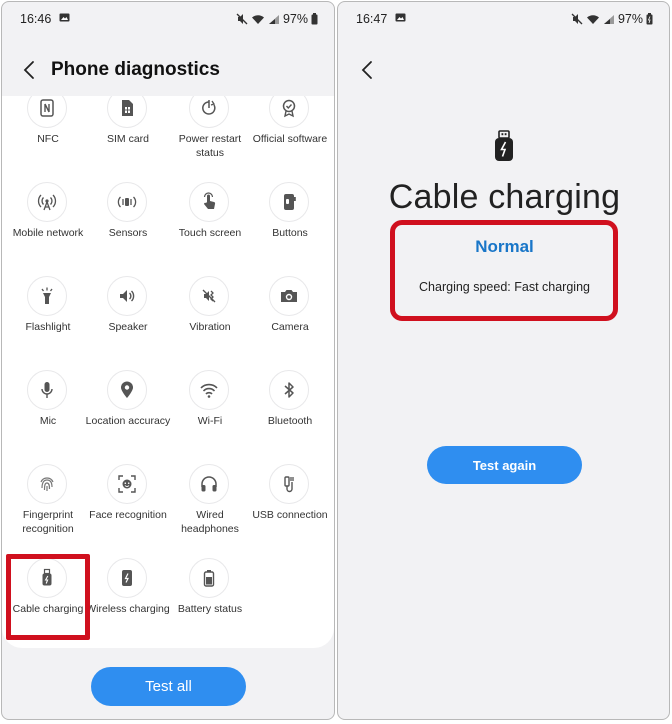  What do you see at coordinates (210, 600) in the screenshot?
I see `test-tile-battery-status: Battery status` at bounding box center [210, 600].